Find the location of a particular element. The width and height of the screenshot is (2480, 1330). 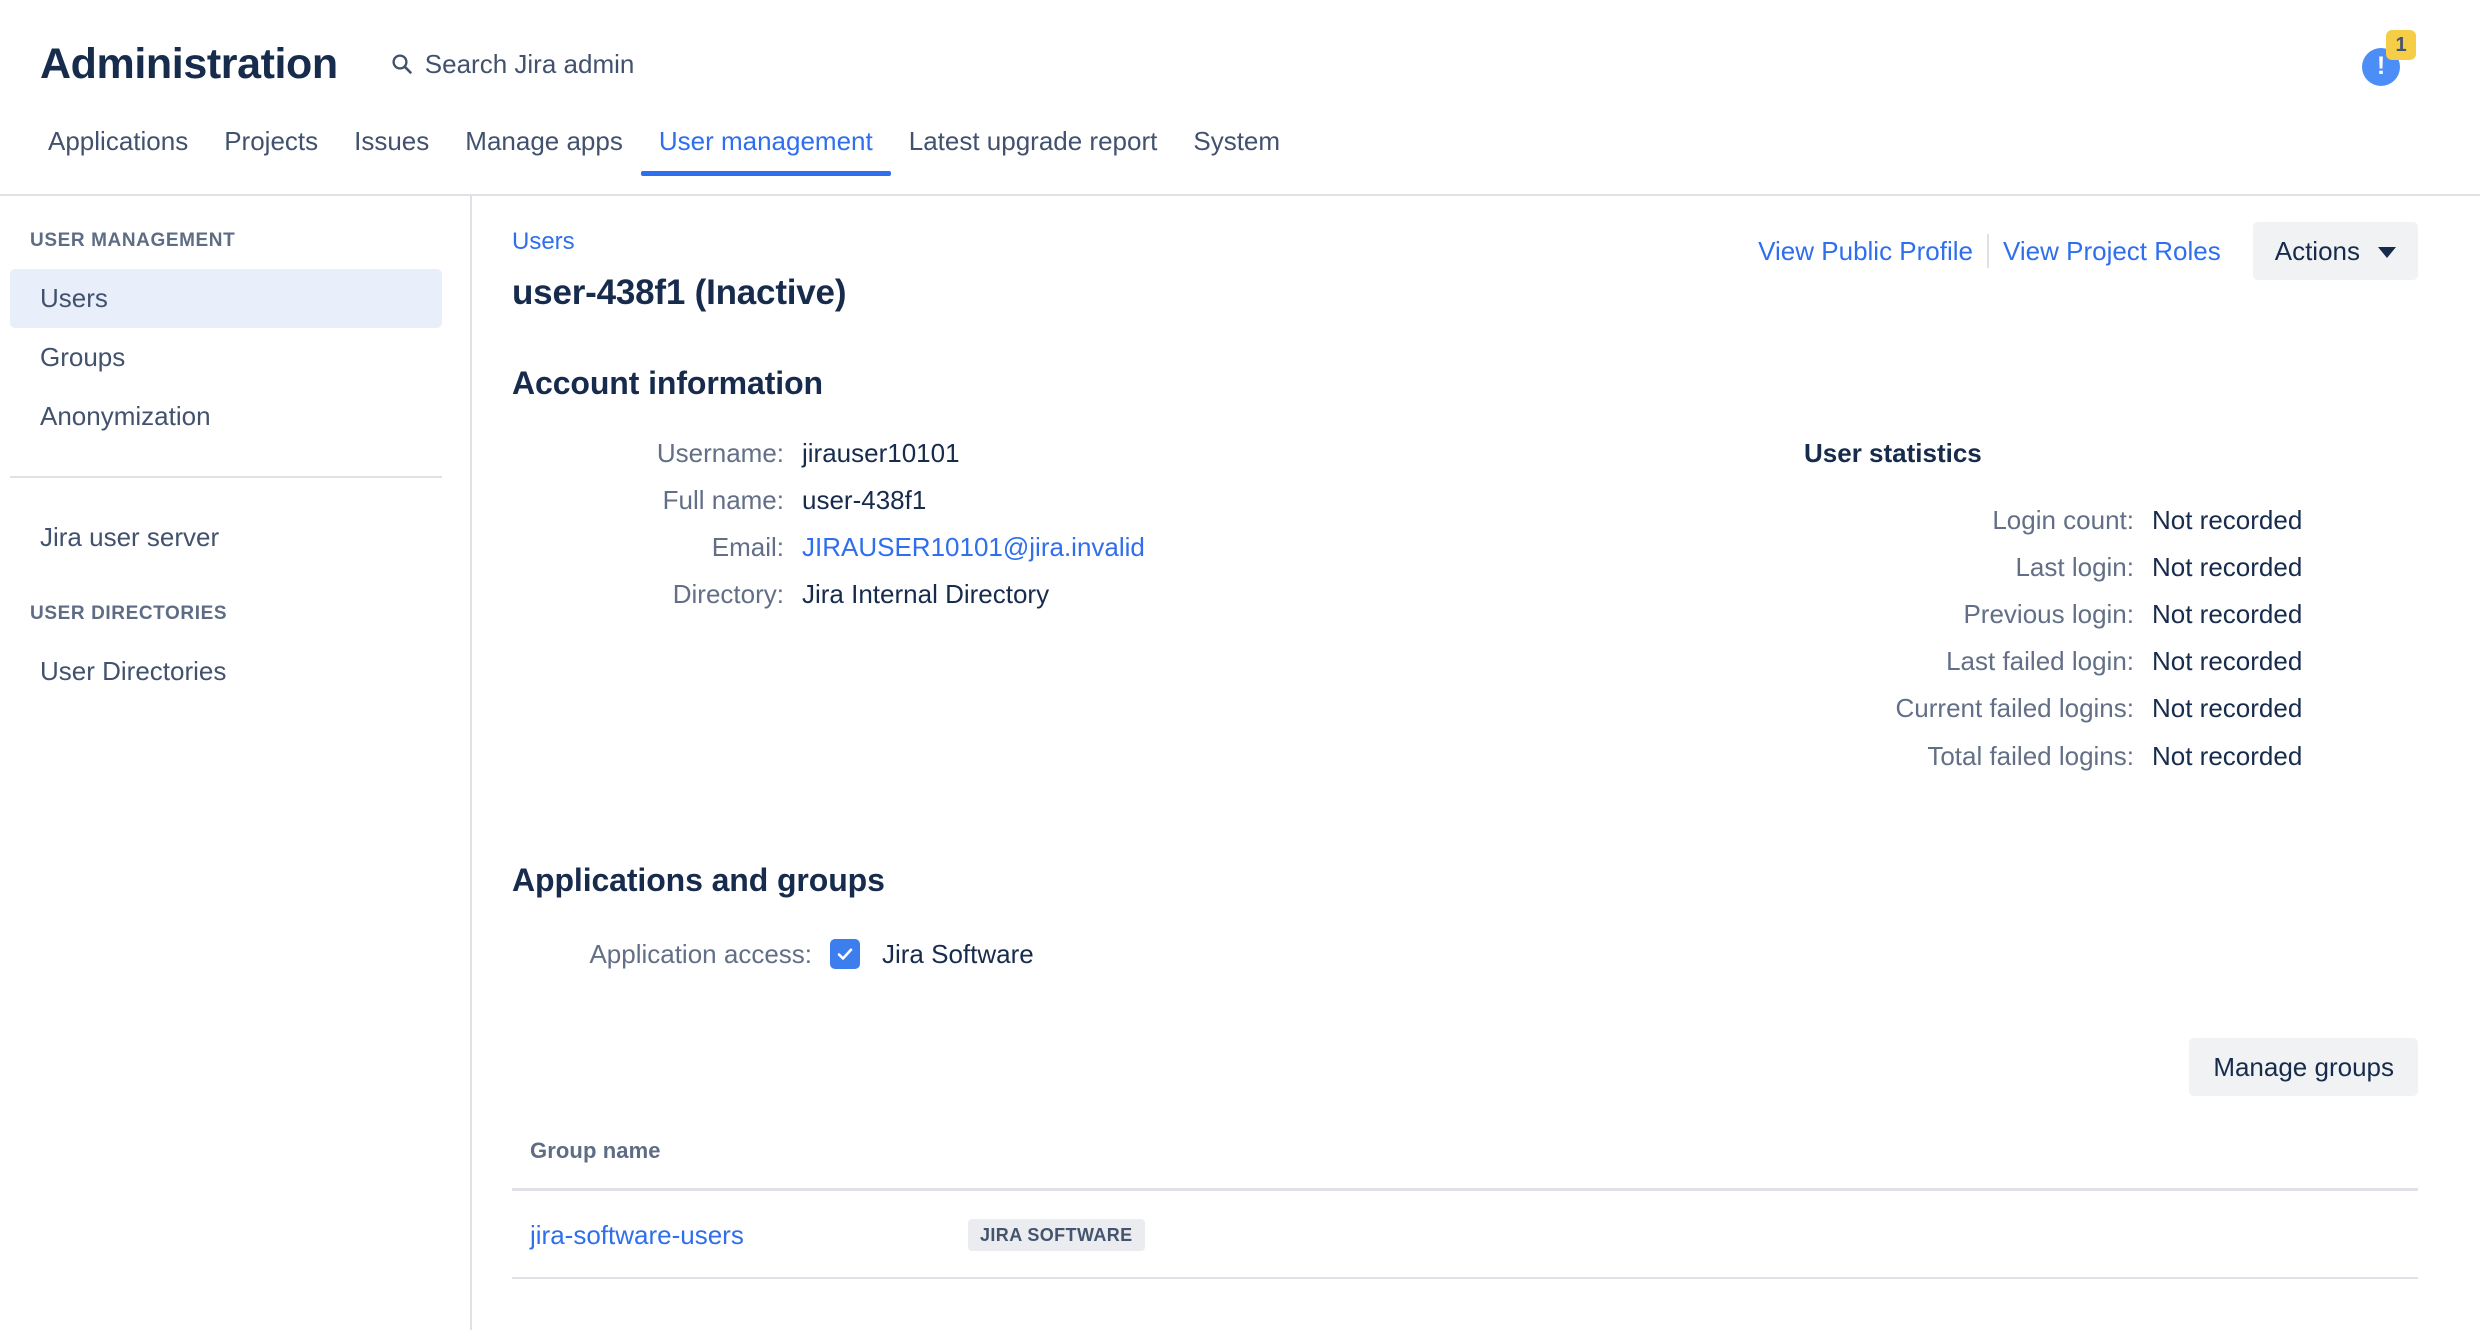

view-public-profile-link: View Public Profile is located at coordinates (1865, 251).